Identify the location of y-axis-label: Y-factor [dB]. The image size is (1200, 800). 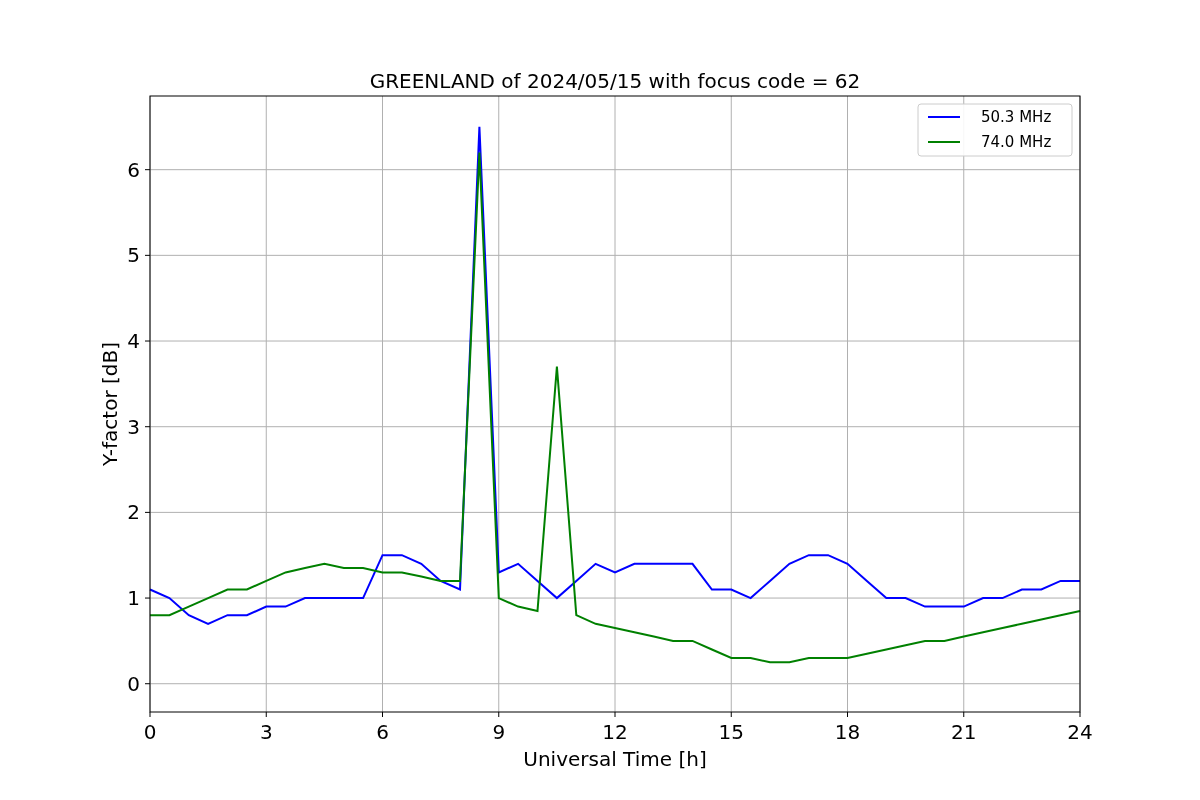
(110, 404).